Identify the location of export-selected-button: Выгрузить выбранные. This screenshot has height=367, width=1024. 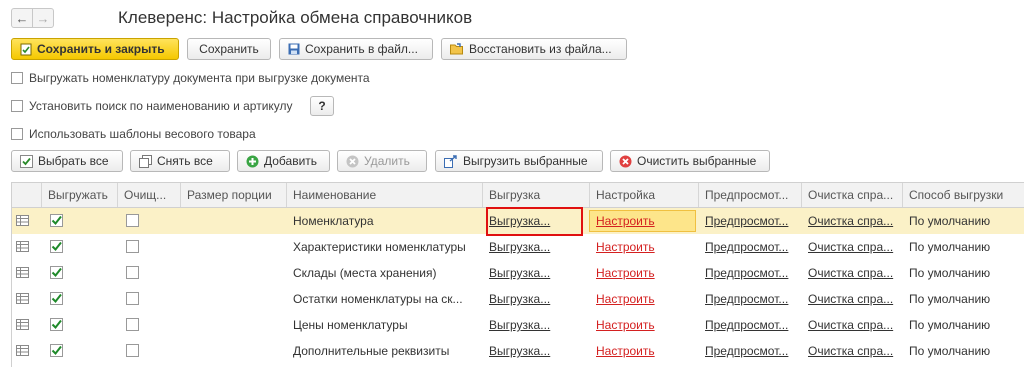
(519, 161).